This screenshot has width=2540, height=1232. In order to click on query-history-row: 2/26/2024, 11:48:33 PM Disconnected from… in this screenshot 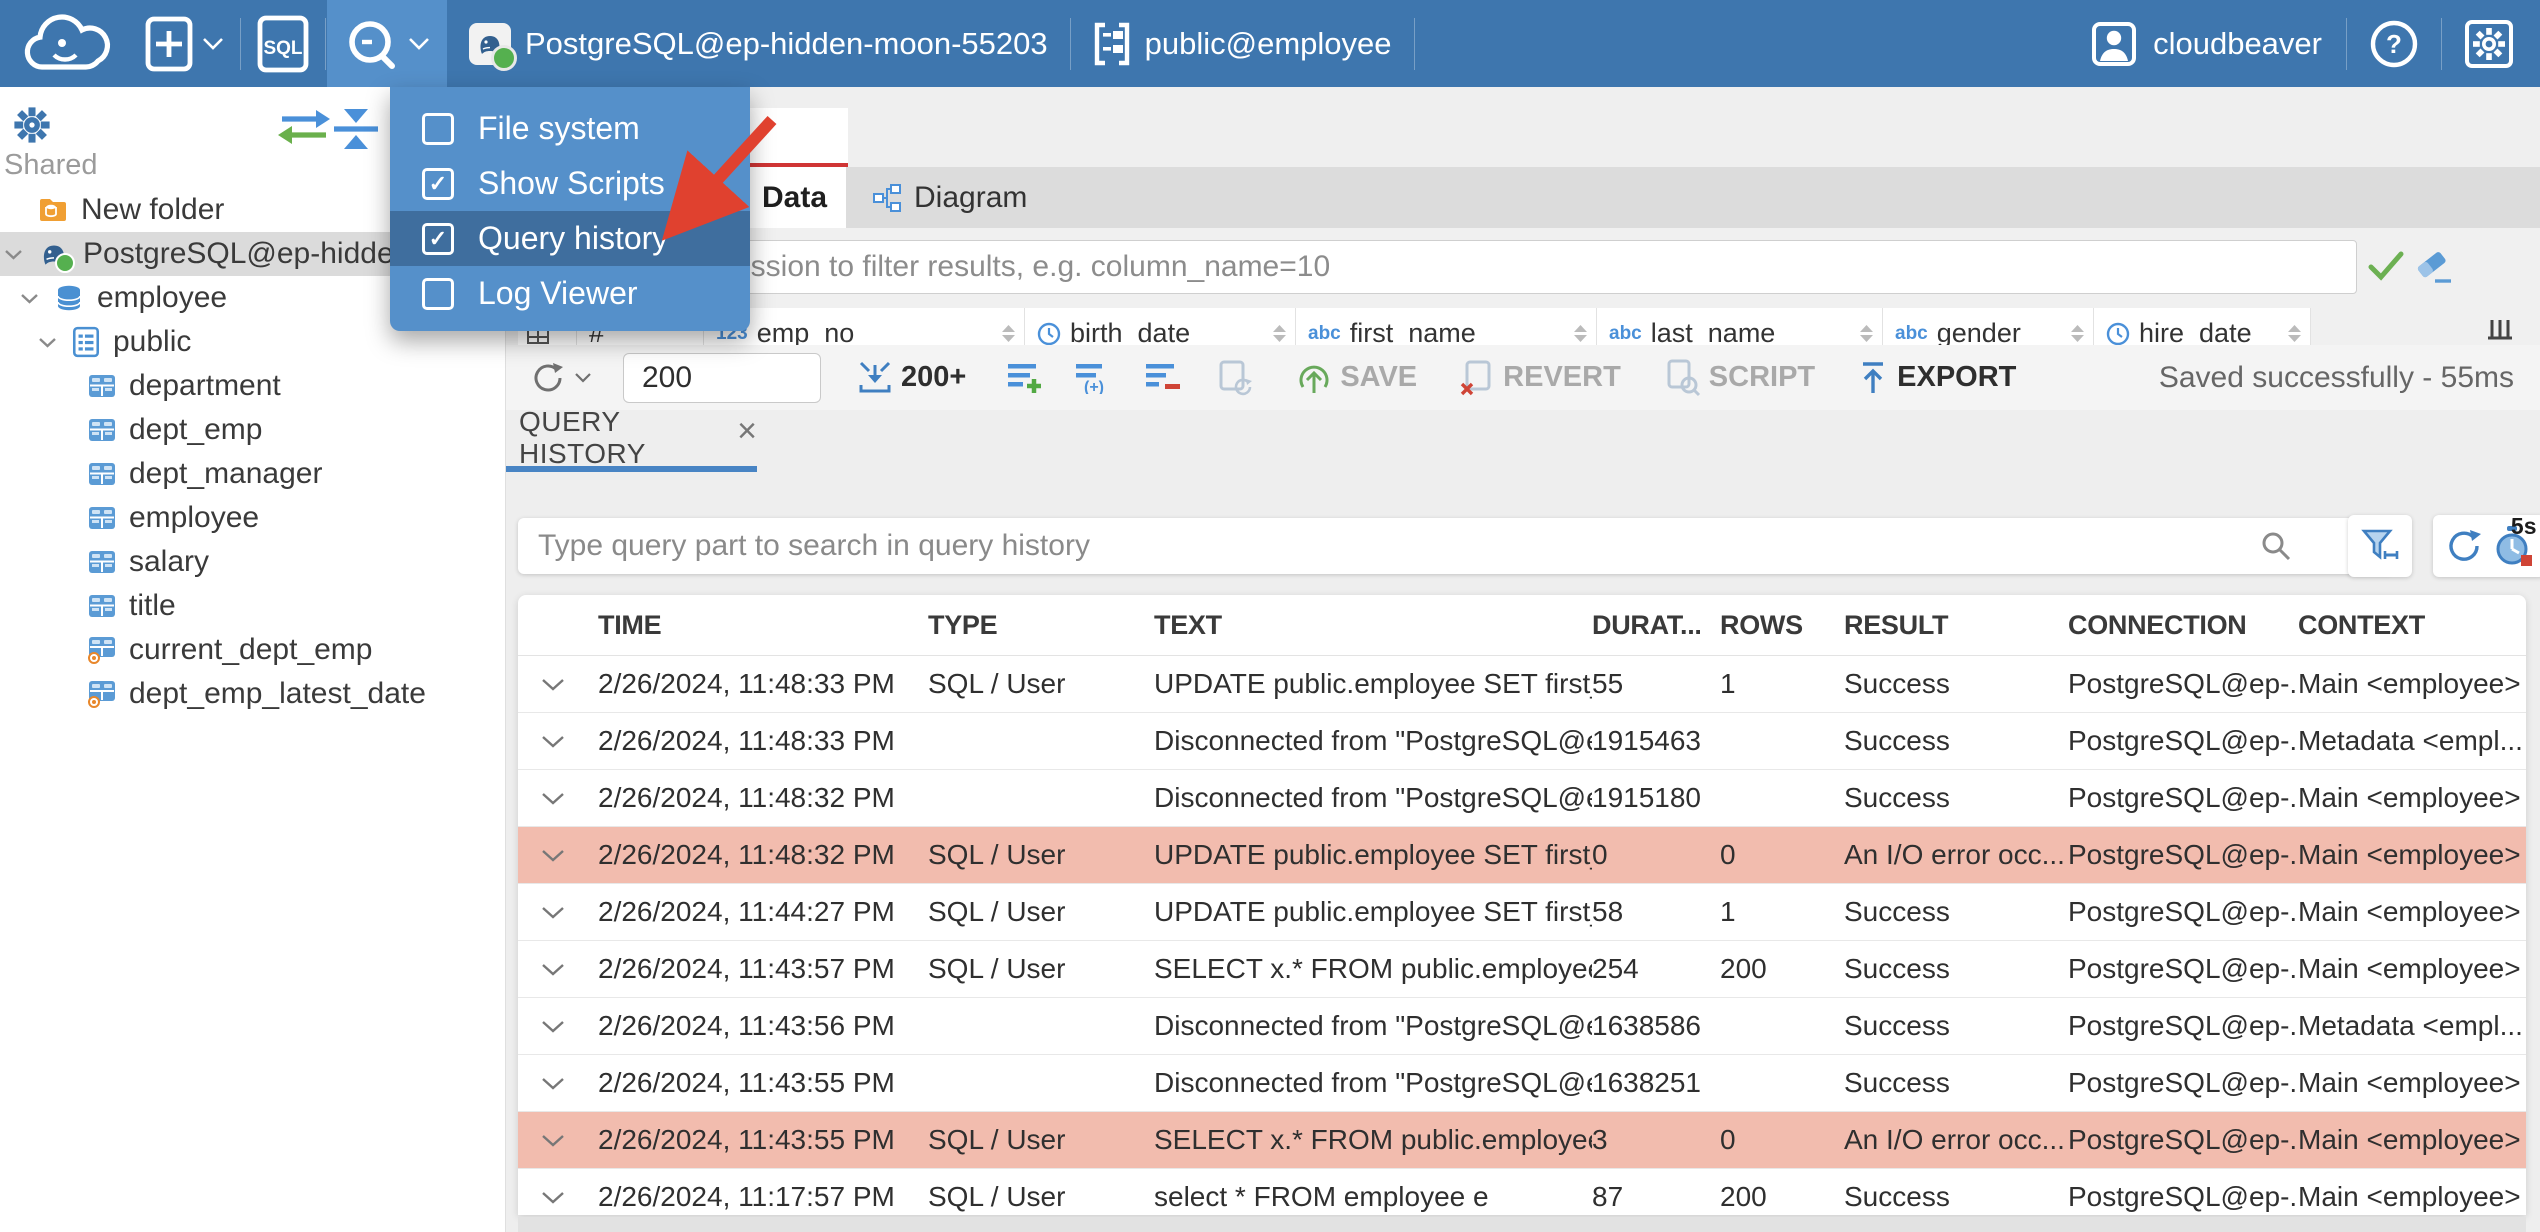, I will do `click(1522, 741)`.